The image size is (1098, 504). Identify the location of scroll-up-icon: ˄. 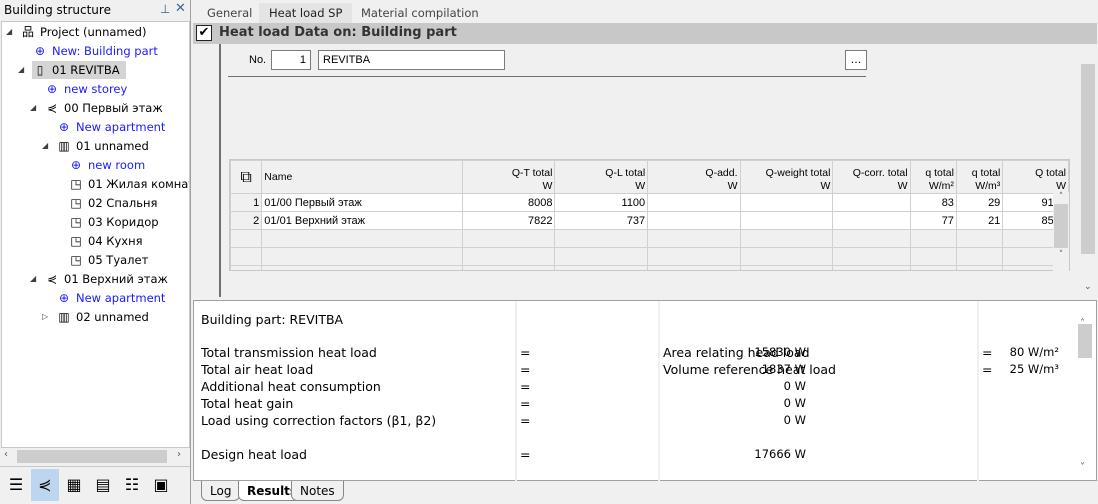
(1061, 197).